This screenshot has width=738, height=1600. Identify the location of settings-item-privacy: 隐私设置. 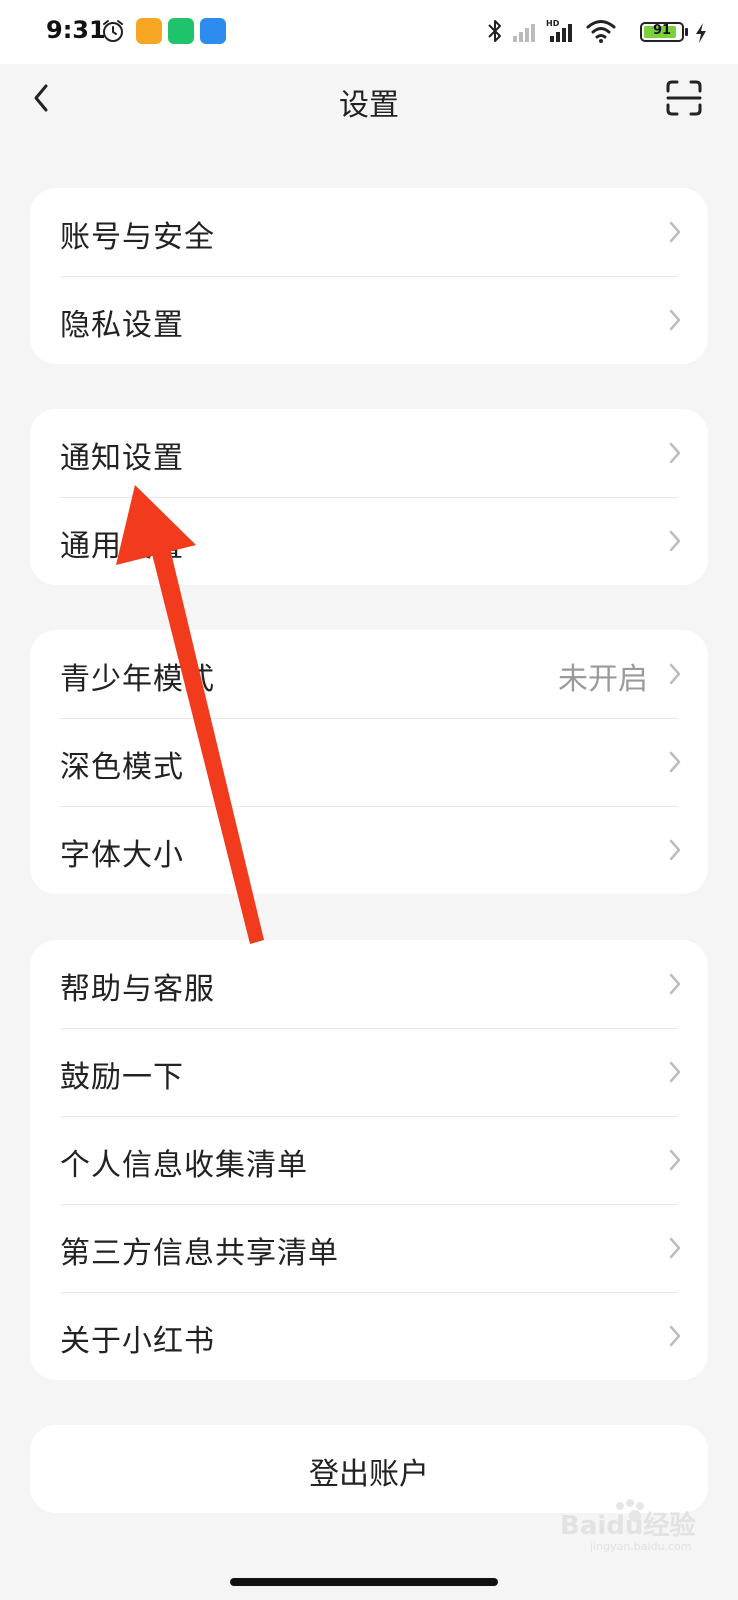
(369, 320).